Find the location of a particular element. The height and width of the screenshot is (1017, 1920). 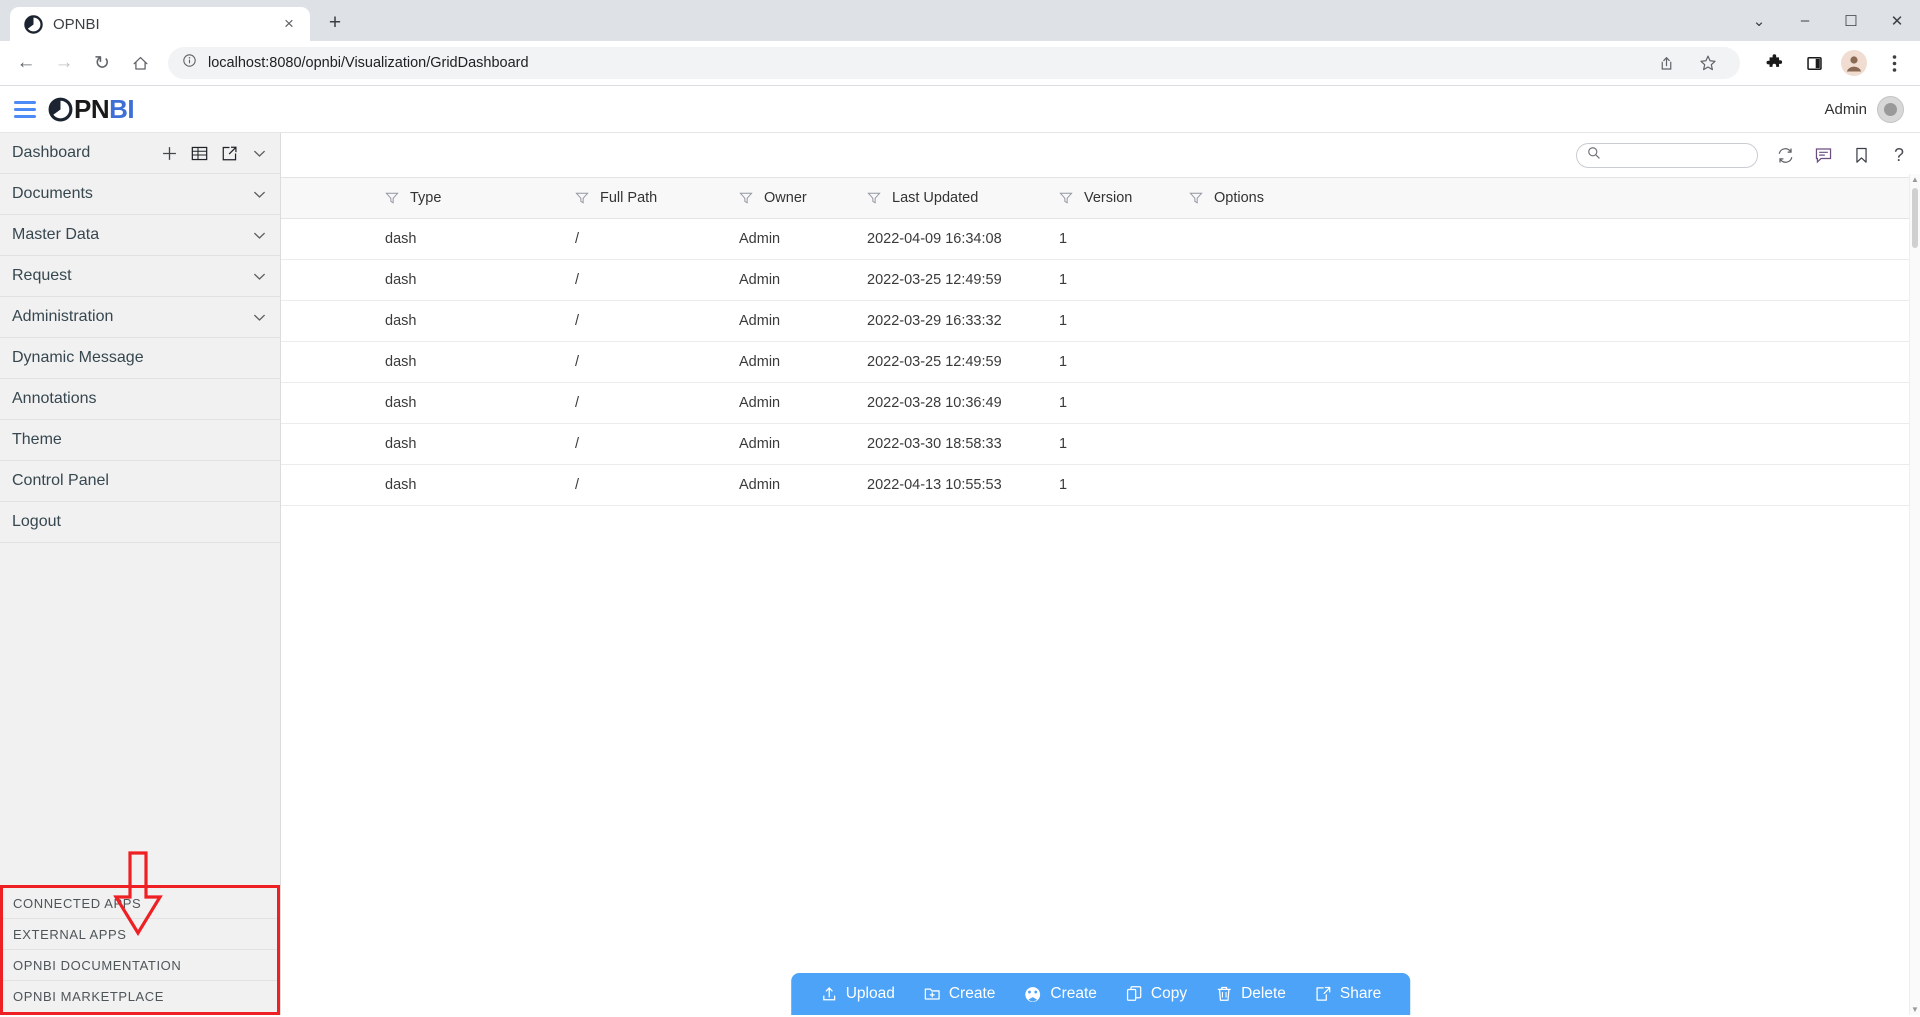

sidebar-item-master-data: Master Data is located at coordinates (140, 235).